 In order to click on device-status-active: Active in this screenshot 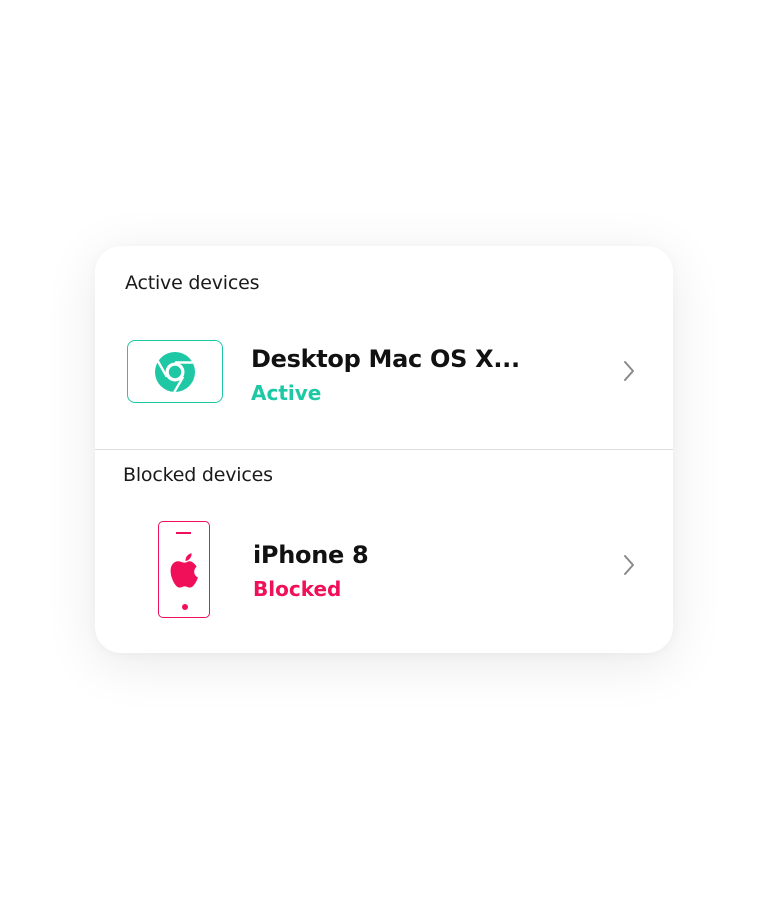, I will do `click(286, 393)`.